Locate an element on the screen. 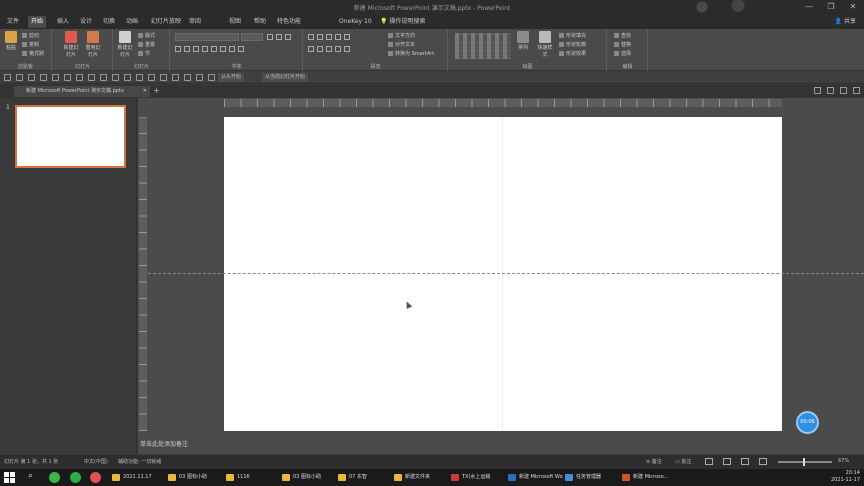 This screenshot has width=864, height=486. tab-slideshow: 幻灯片放映 is located at coordinates (166, 22).